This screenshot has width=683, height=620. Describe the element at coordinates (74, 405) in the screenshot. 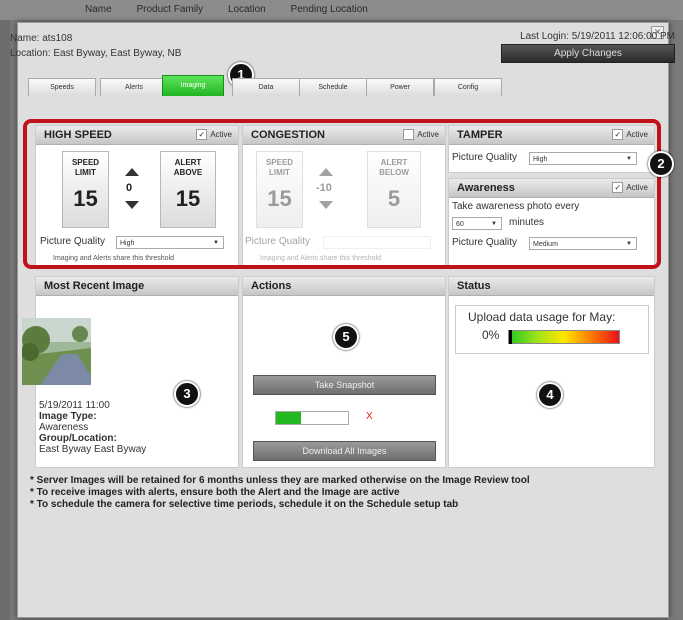

I see `recent-timestamp: 5/19/2011 11:00` at that location.